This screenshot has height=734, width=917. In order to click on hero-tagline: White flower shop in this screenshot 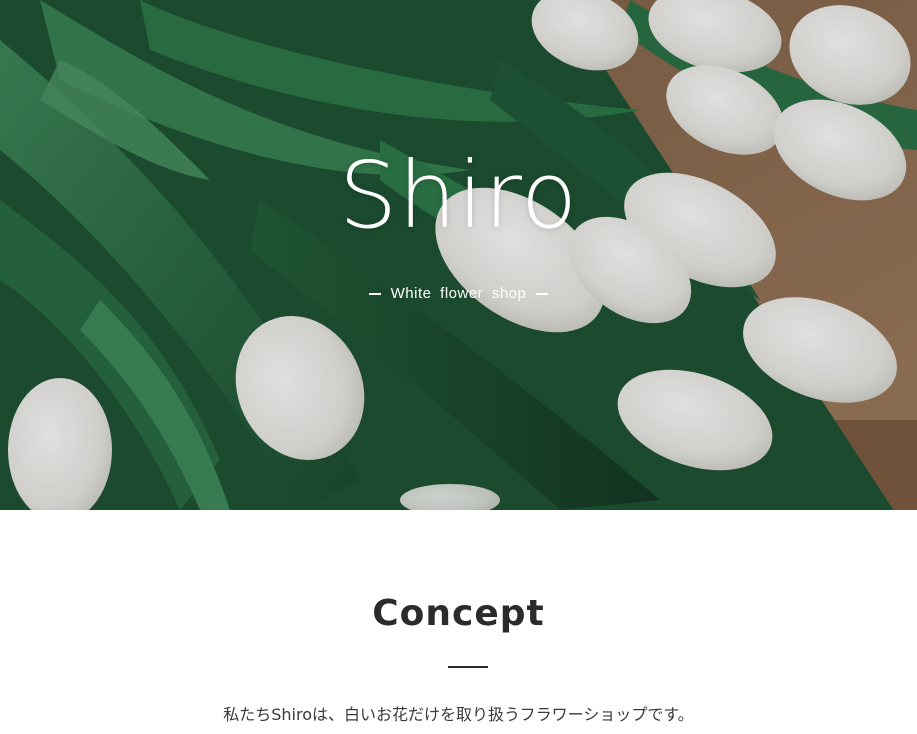, I will do `click(458, 293)`.